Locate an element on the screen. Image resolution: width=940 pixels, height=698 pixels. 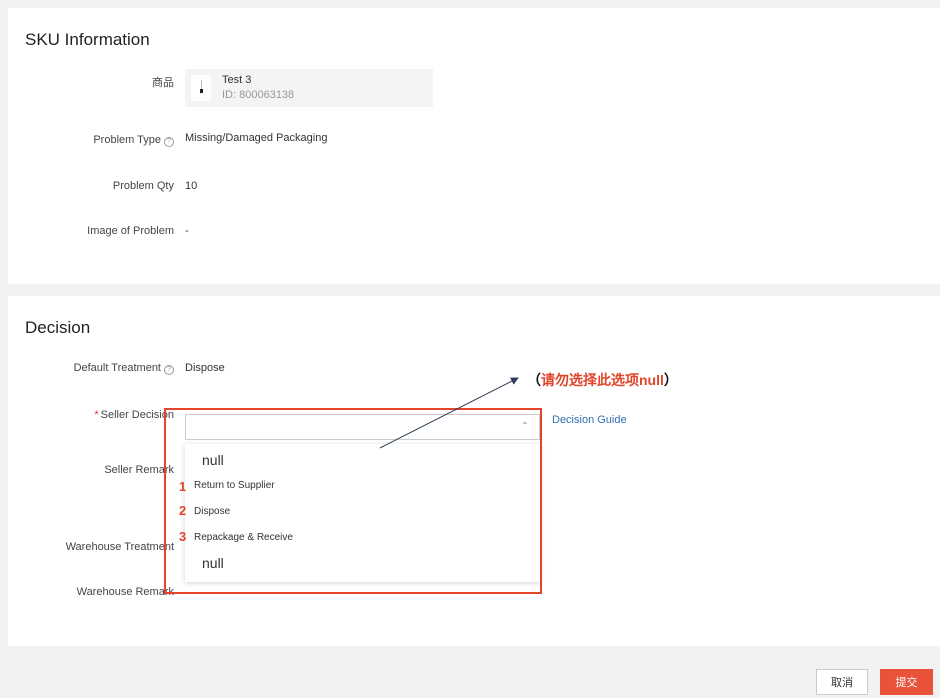
annotation-note: （请勿选择此选项null） is located at coordinates (602, 380).